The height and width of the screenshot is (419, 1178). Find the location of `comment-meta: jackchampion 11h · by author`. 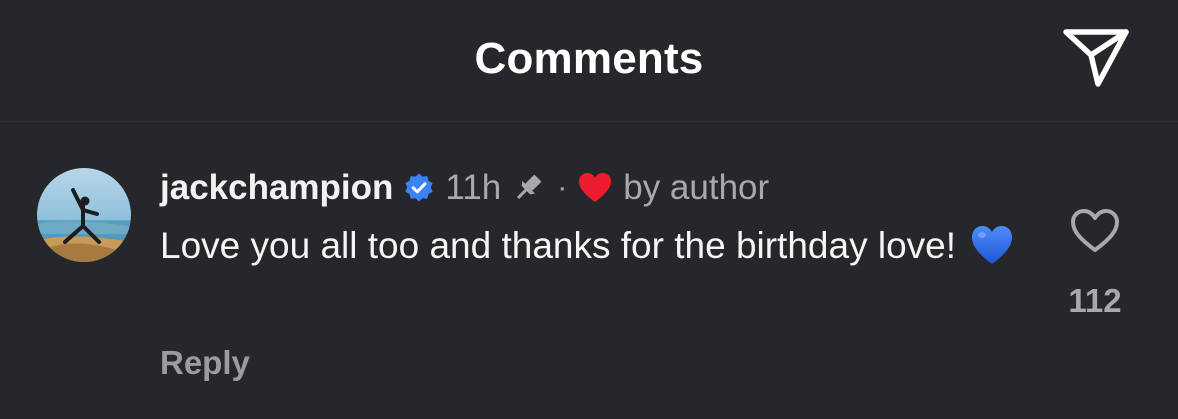

comment-meta: jackchampion 11h · by author is located at coordinates (464, 188).